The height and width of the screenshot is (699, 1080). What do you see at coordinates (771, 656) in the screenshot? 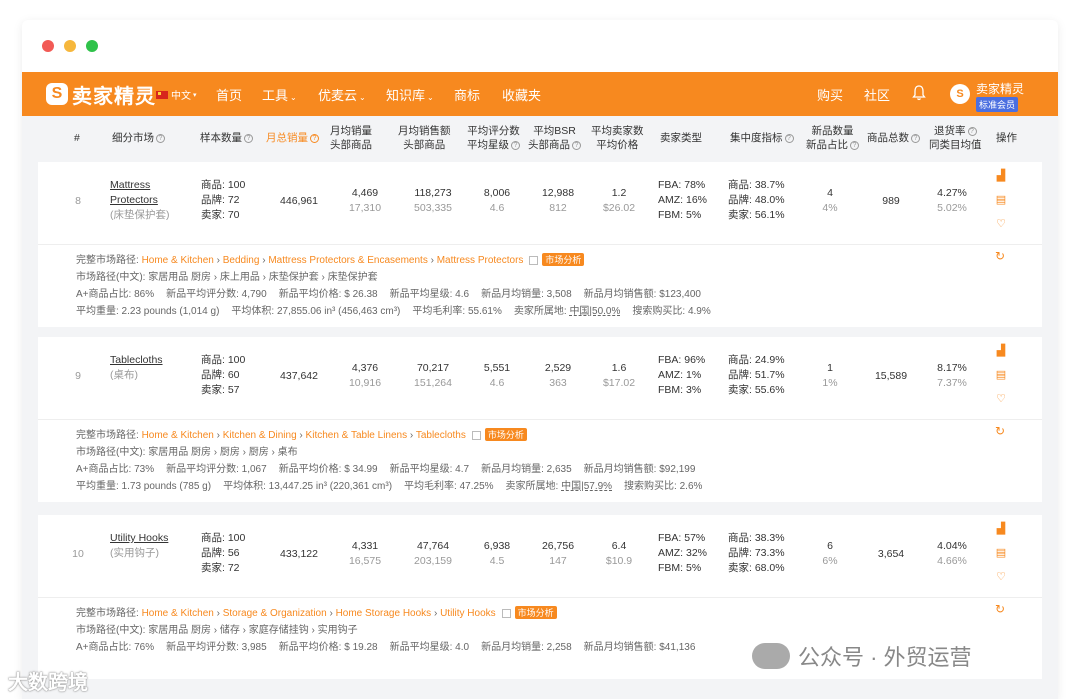
I see `wechat-icon` at bounding box center [771, 656].